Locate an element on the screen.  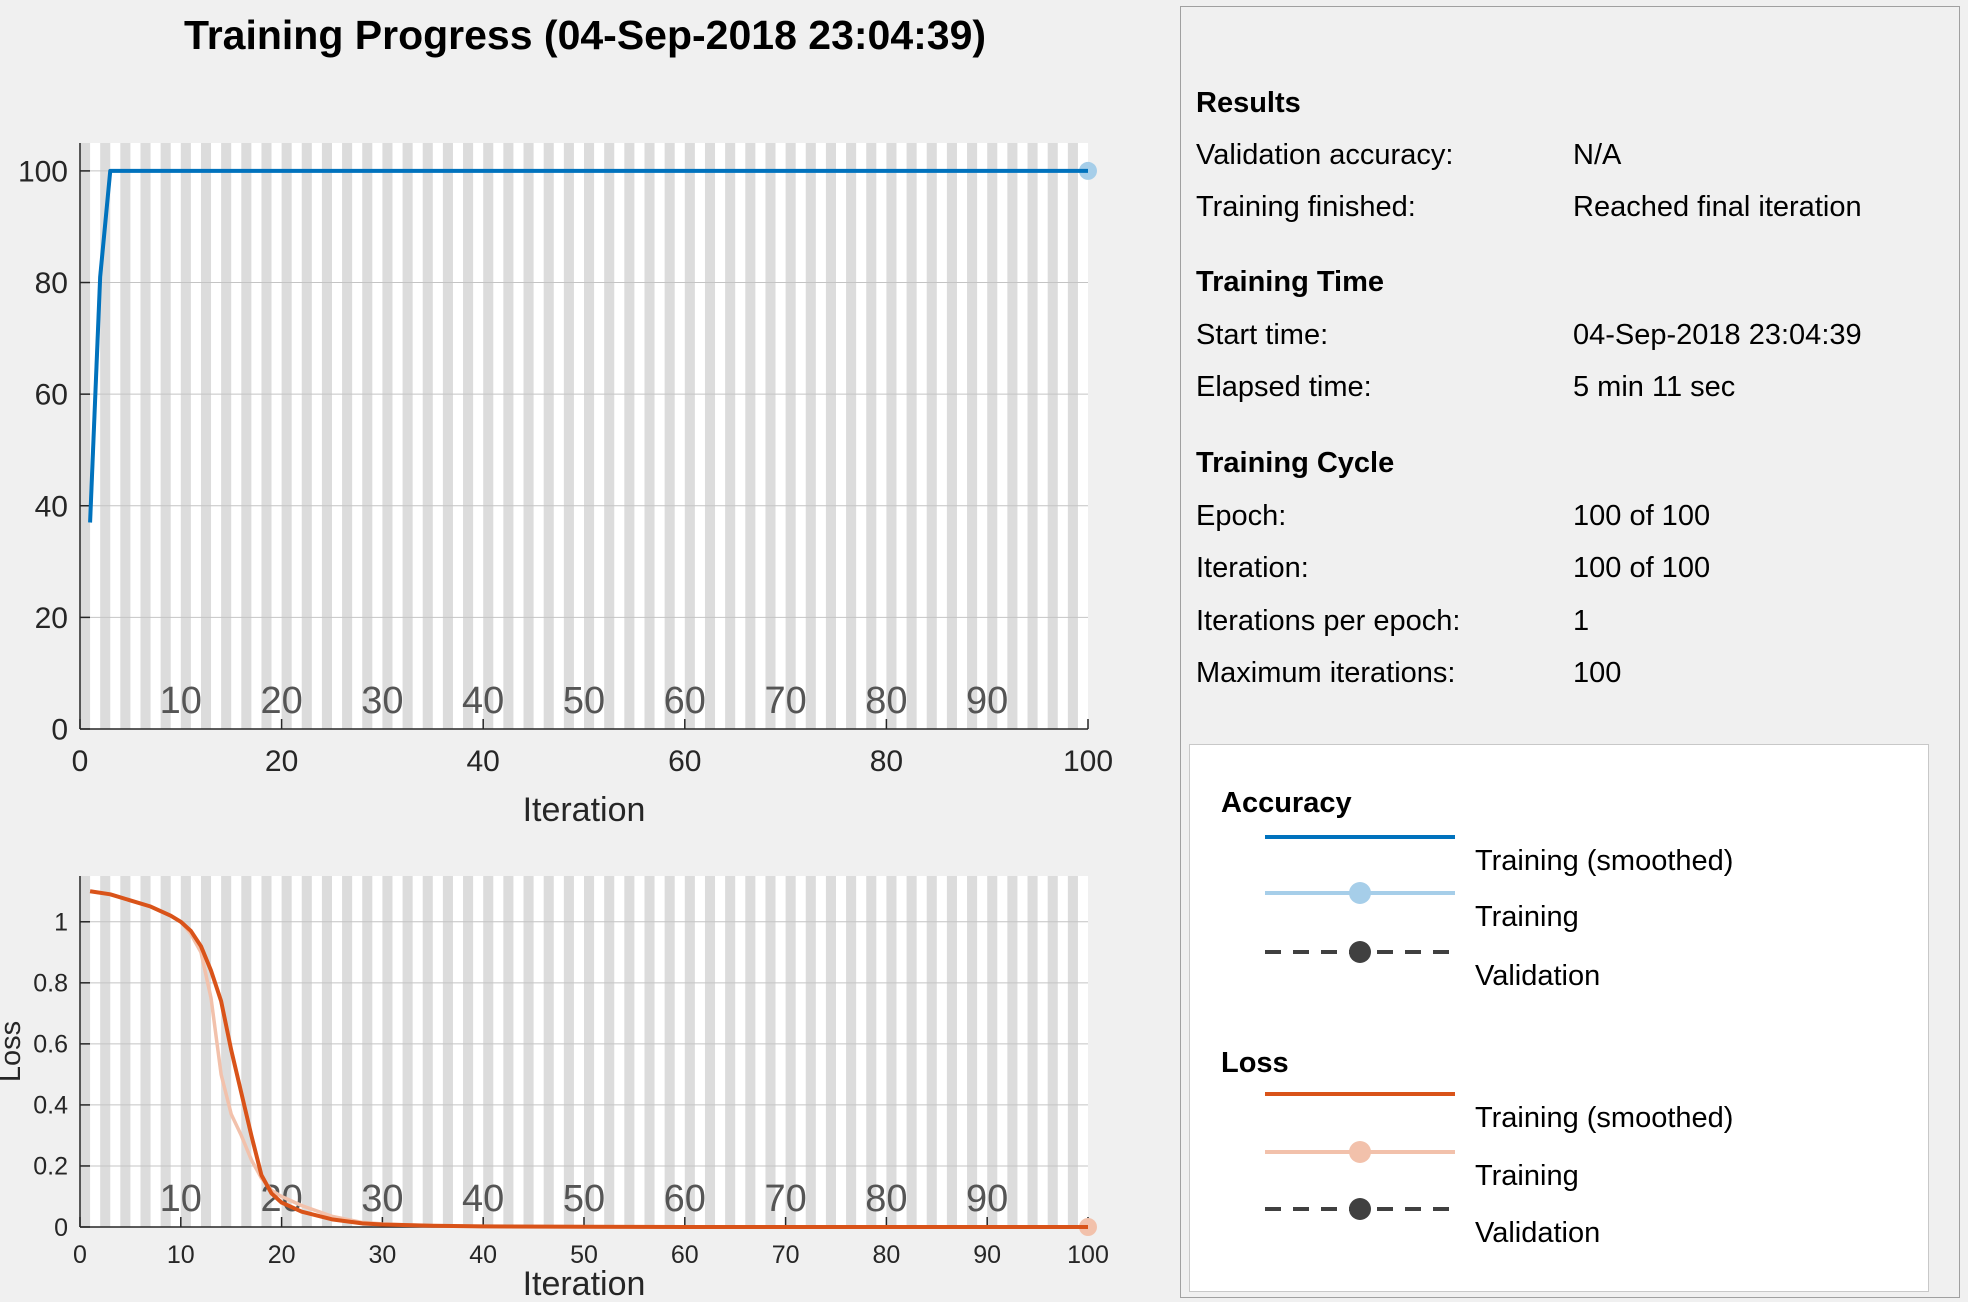
epoch-label: 60 is located at coordinates (685, 1199).